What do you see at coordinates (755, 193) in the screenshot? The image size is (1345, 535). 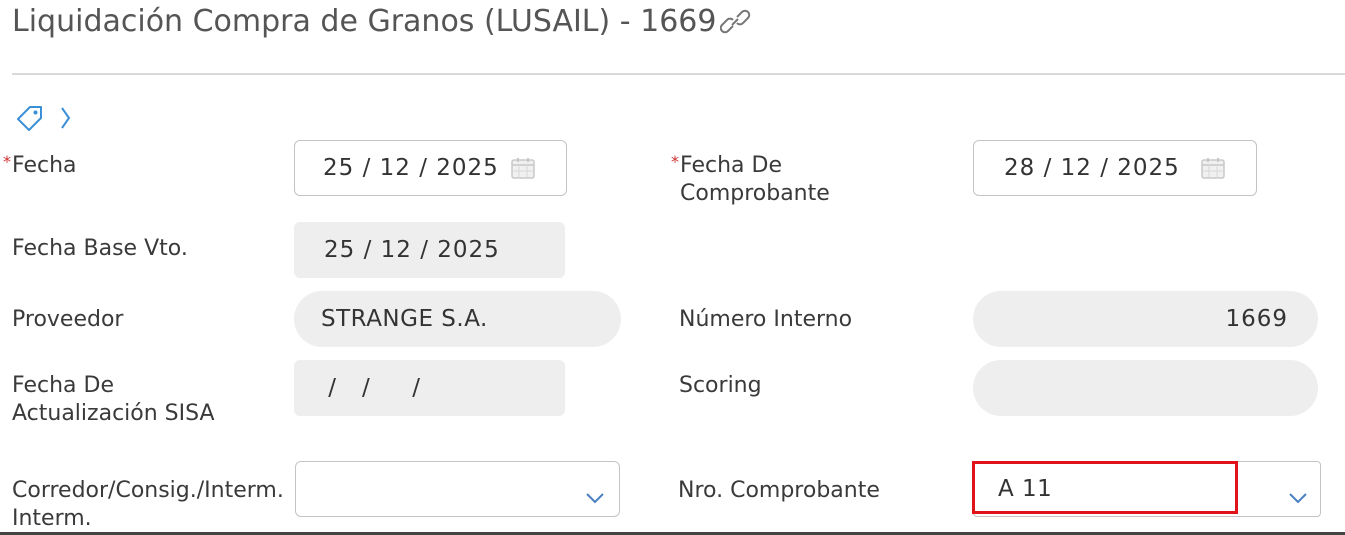 I see `fecha-comprobante-label-line2: Comprobante` at bounding box center [755, 193].